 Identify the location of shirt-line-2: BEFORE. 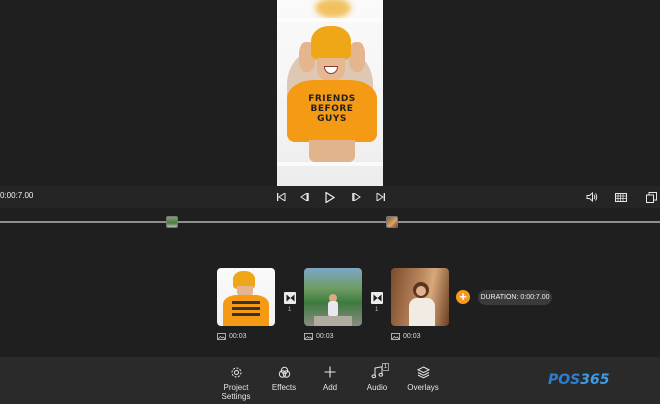
(332, 109).